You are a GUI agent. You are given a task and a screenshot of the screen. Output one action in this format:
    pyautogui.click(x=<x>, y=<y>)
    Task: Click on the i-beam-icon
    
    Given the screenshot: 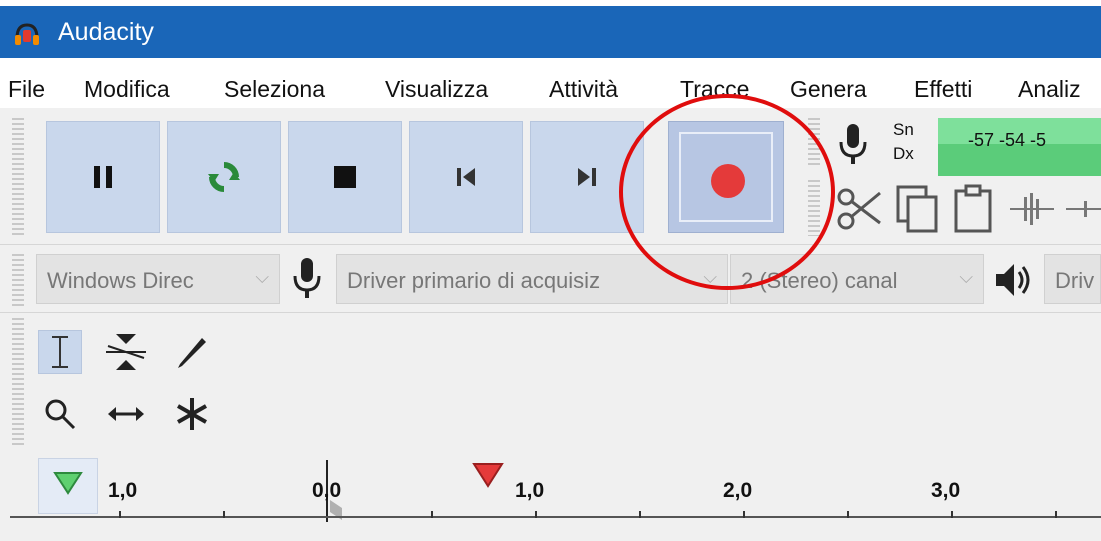 What is the action you would take?
    pyautogui.click(x=60, y=352)
    